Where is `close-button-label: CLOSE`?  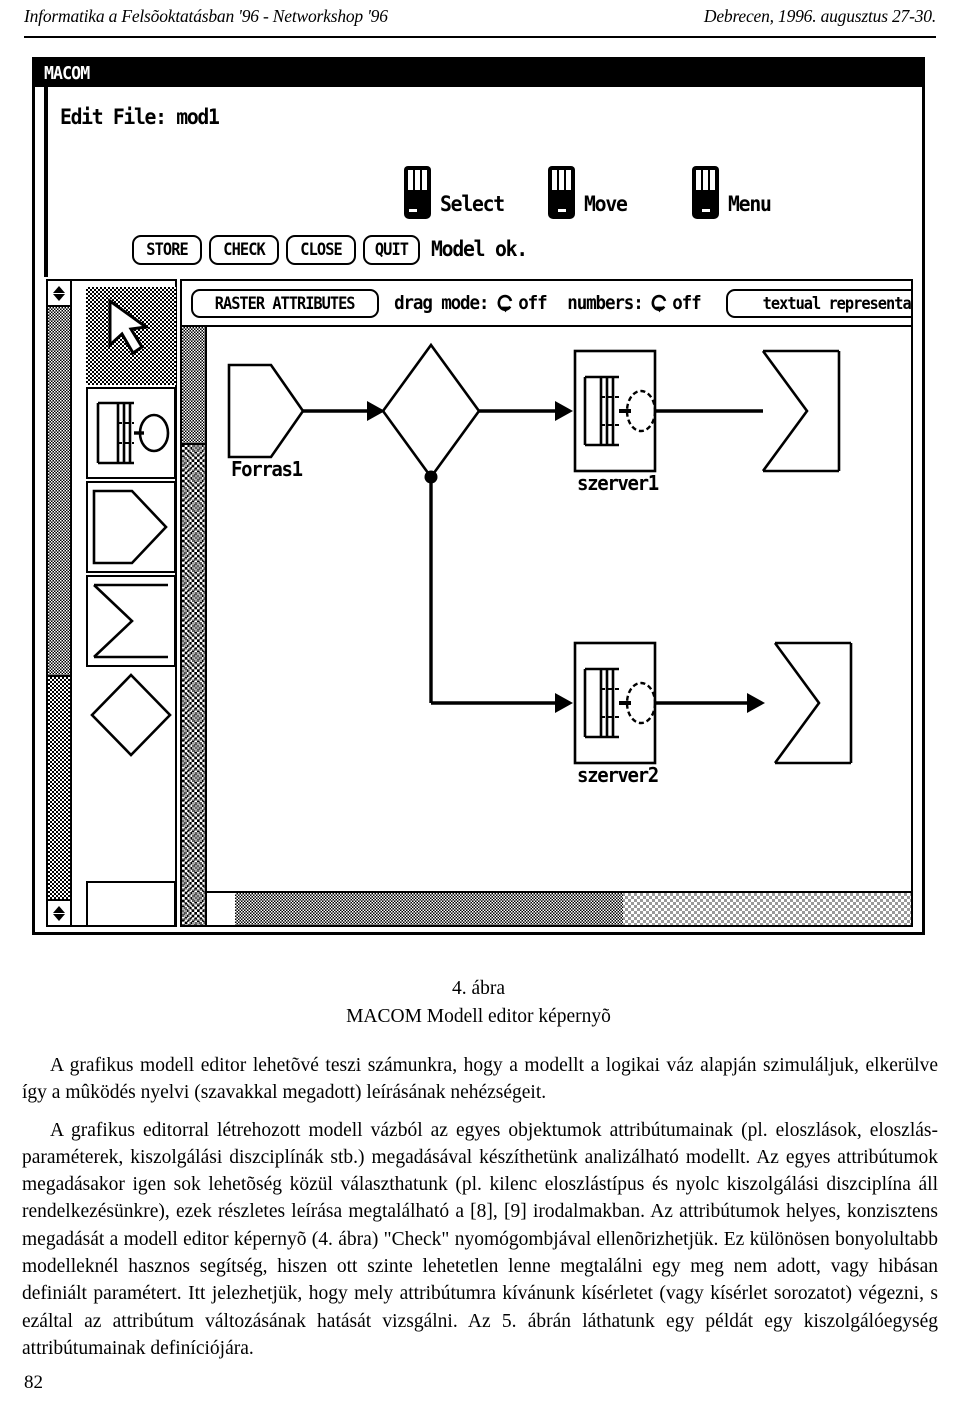
close-button-label: CLOSE is located at coordinates (321, 250).